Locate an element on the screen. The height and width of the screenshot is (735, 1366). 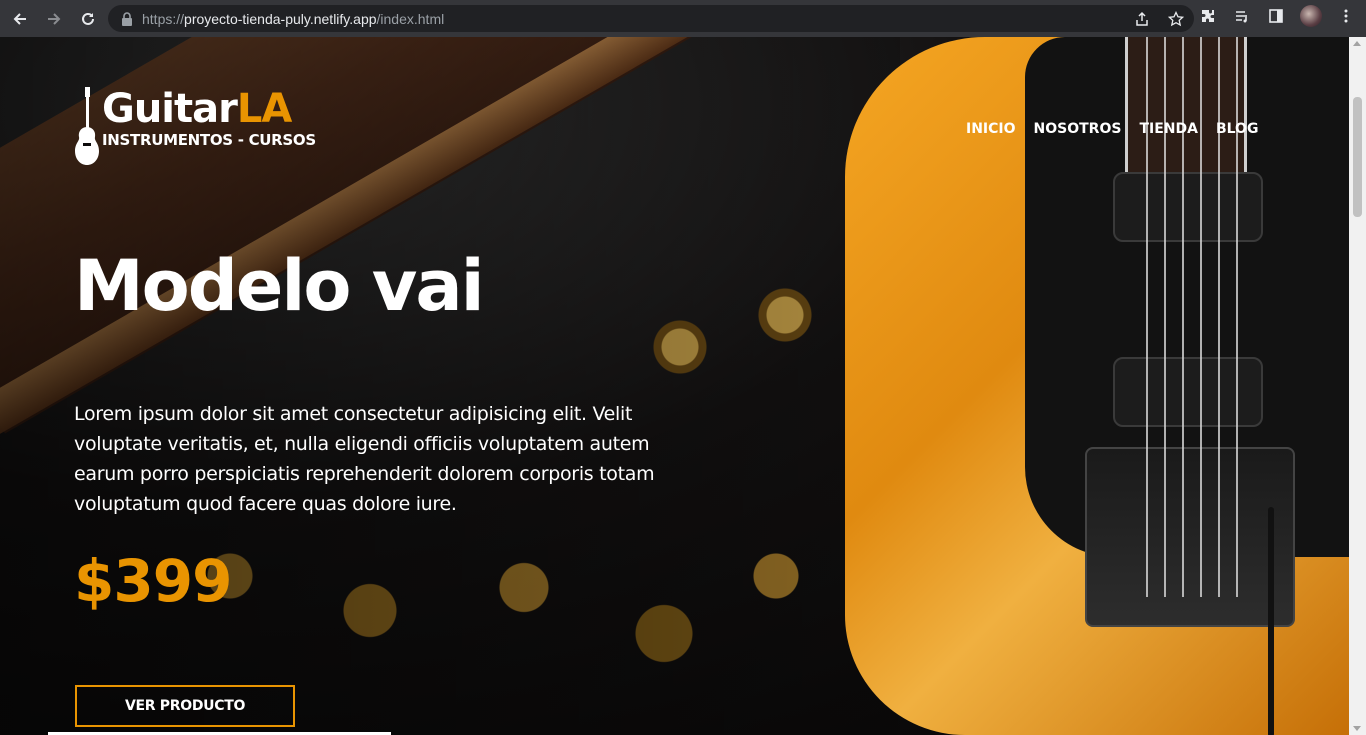
nav-link-nosotros: NOSOTROS is located at coordinates (1078, 129).